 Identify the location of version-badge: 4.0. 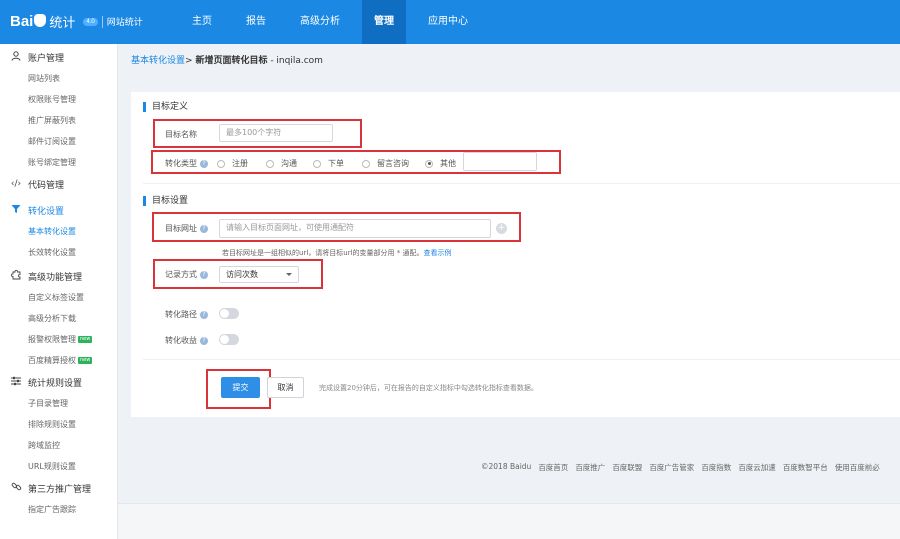
(90, 21).